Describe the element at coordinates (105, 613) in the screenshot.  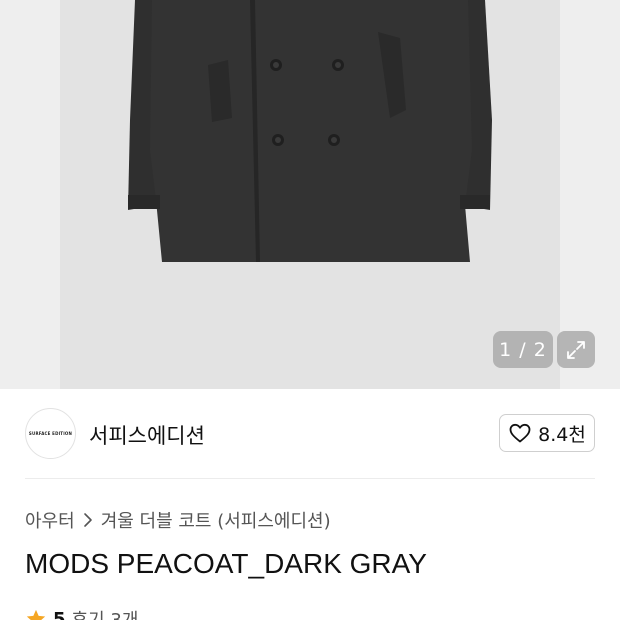
I see `review-count: 후기 3개` at that location.